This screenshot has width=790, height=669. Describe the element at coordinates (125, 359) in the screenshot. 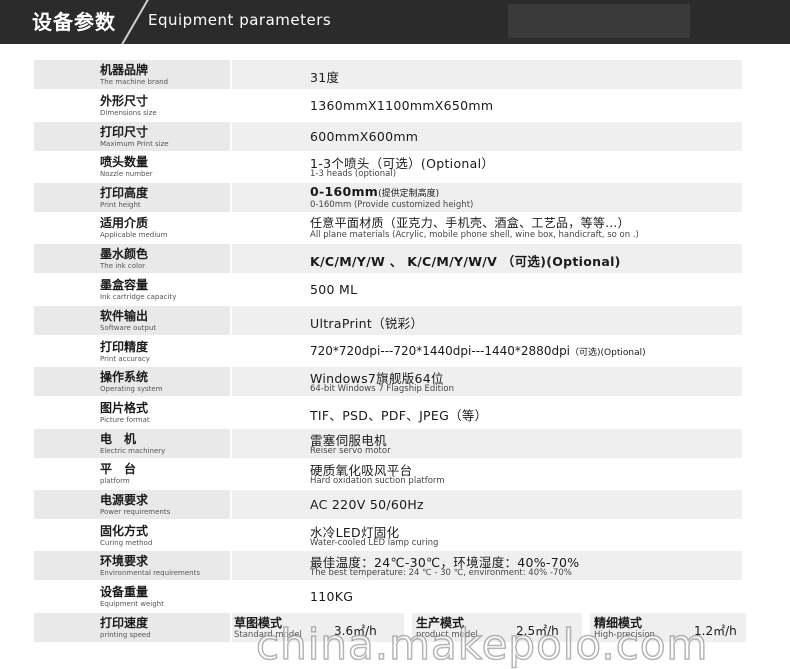

I see `param-label-en: Print accuracy` at that location.